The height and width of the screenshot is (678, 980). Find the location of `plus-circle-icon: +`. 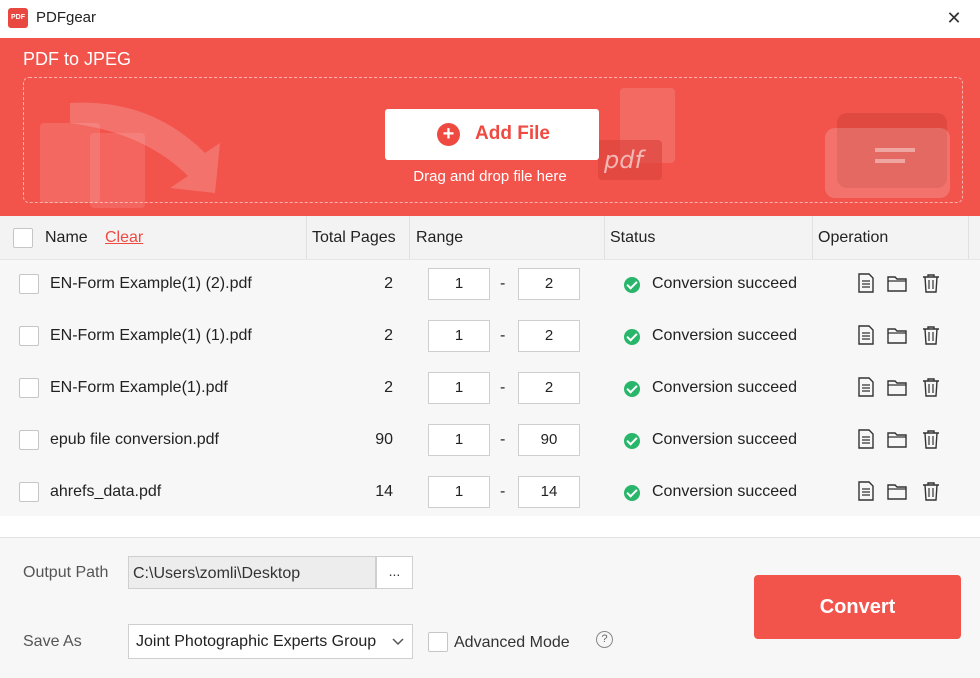

plus-circle-icon: + is located at coordinates (448, 134).